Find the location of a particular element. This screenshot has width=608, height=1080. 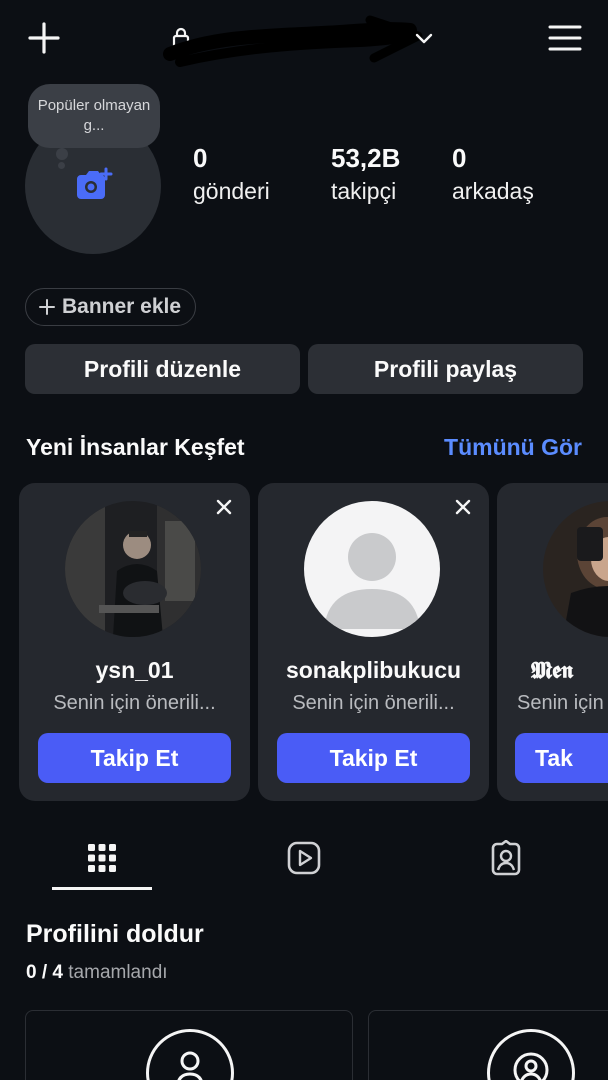

add-banner-label: Banner ekle is located at coordinates (122, 306).